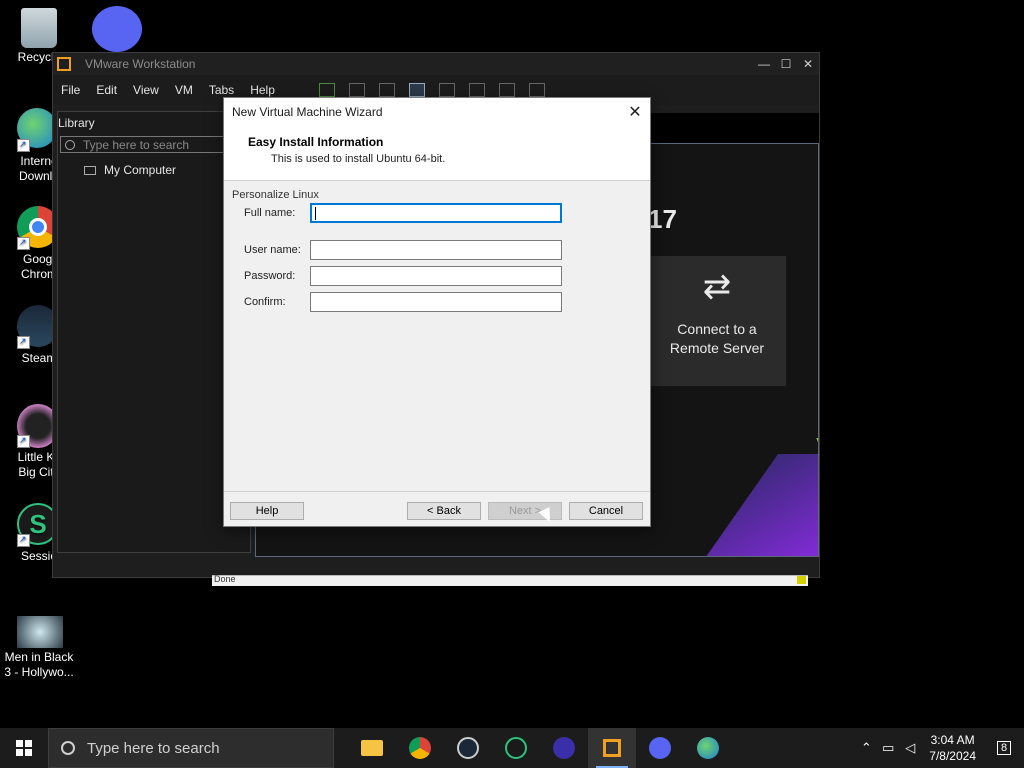 The height and width of the screenshot is (768, 1024). I want to click on cancel-button: Cancel, so click(606, 511).